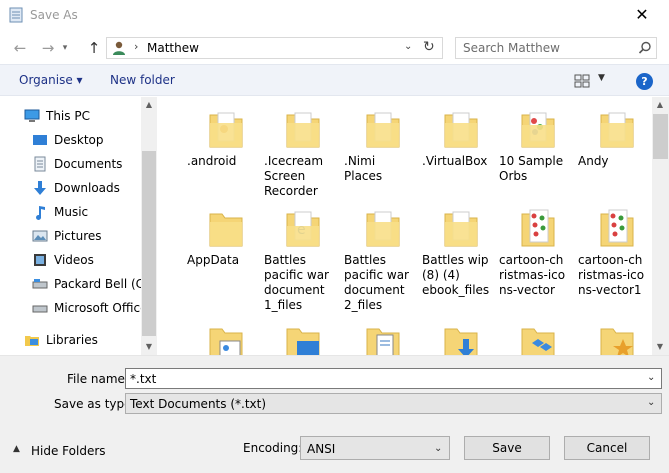 Image resolution: width=669 pixels, height=473 pixels. I want to click on filename-field: ⌄, so click(393, 378).